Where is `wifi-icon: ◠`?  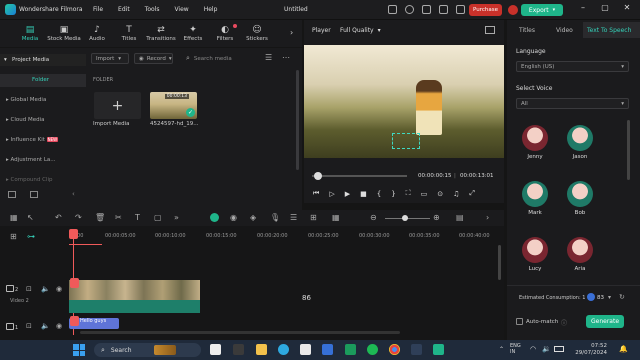
wifi-icon: ◠ is located at coordinates (533, 349).